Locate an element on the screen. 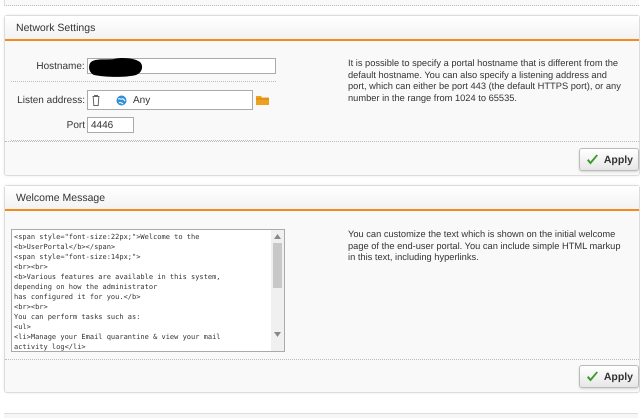  field-label: Listen address: is located at coordinates (51, 100).